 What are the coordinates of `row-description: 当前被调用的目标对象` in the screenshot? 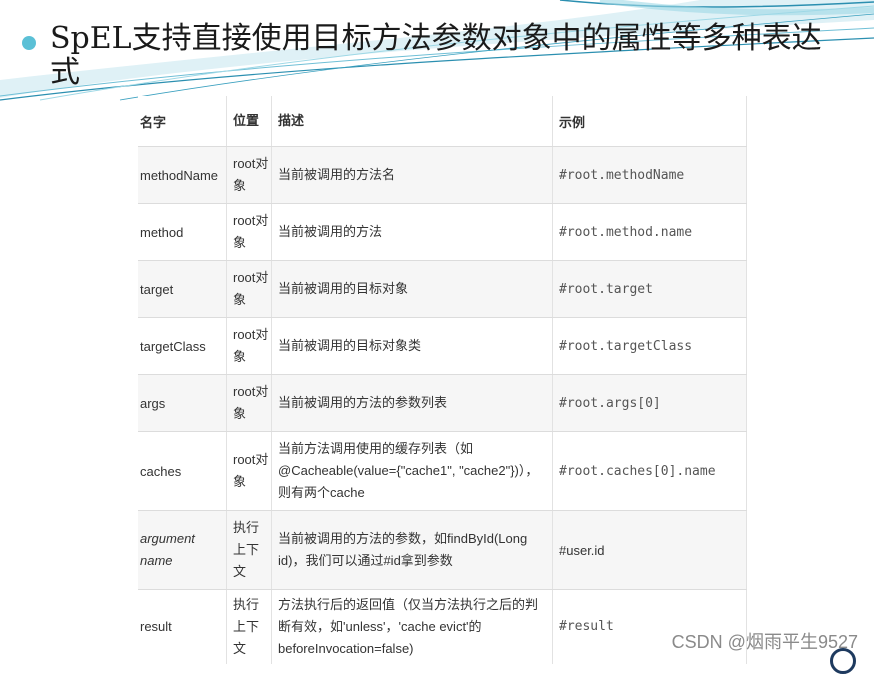 It's located at (412, 289).